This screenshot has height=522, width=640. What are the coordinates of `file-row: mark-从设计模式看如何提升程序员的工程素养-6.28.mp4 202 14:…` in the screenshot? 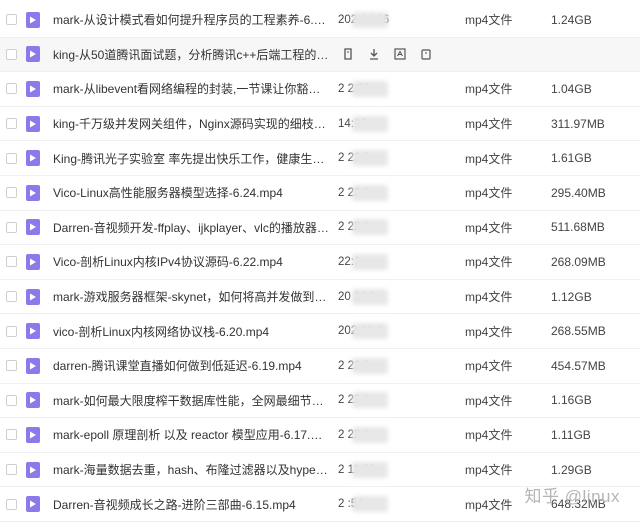 It's located at (320, 20).